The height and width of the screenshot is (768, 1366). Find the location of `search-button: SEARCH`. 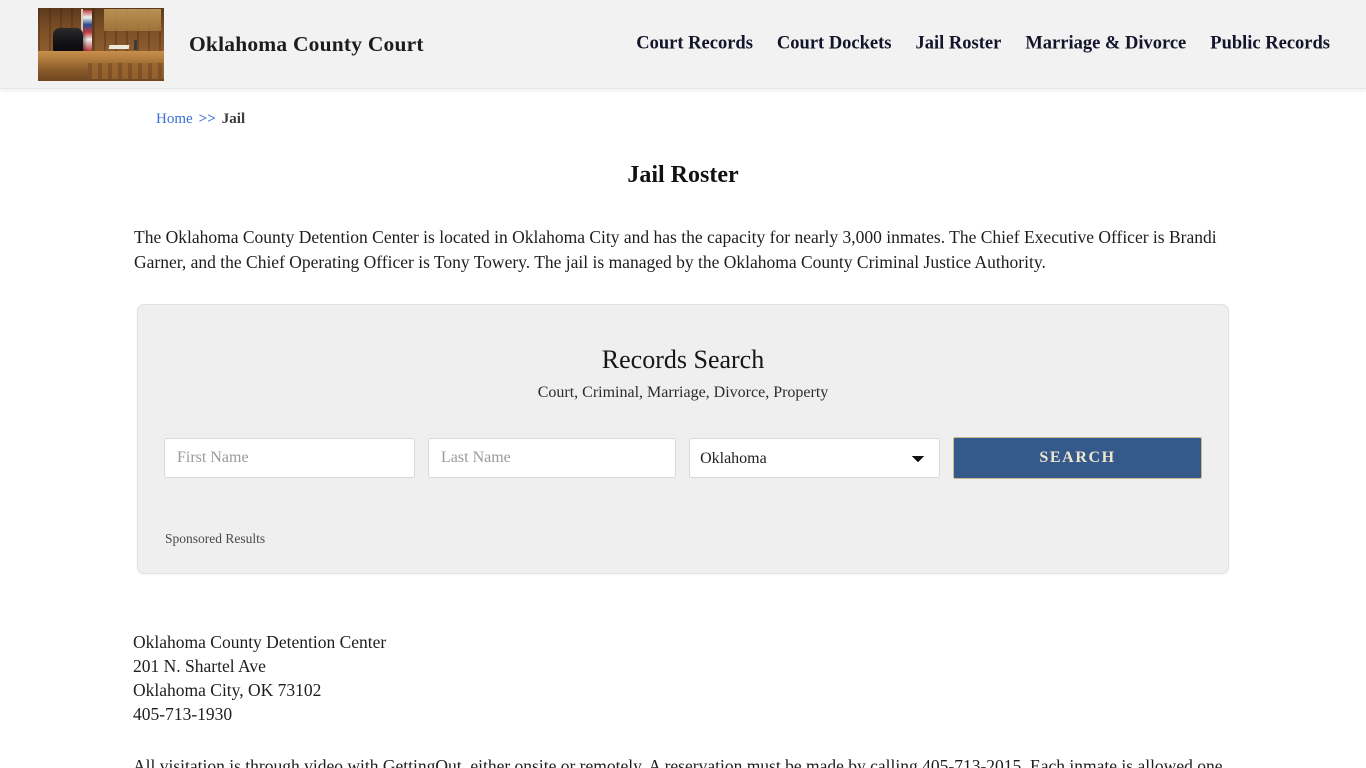

search-button: SEARCH is located at coordinates (1077, 458).